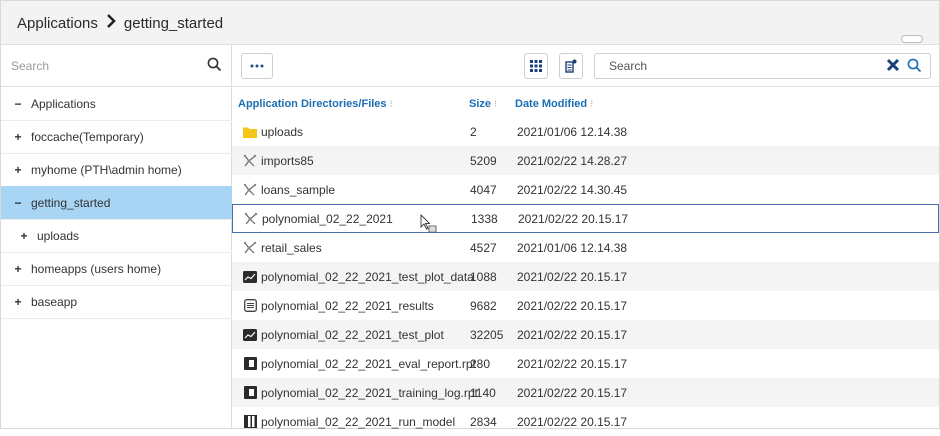 Image resolution: width=940 pixels, height=436 pixels. What do you see at coordinates (430, 225) in the screenshot?
I see `pointer-cursor-icon` at bounding box center [430, 225].